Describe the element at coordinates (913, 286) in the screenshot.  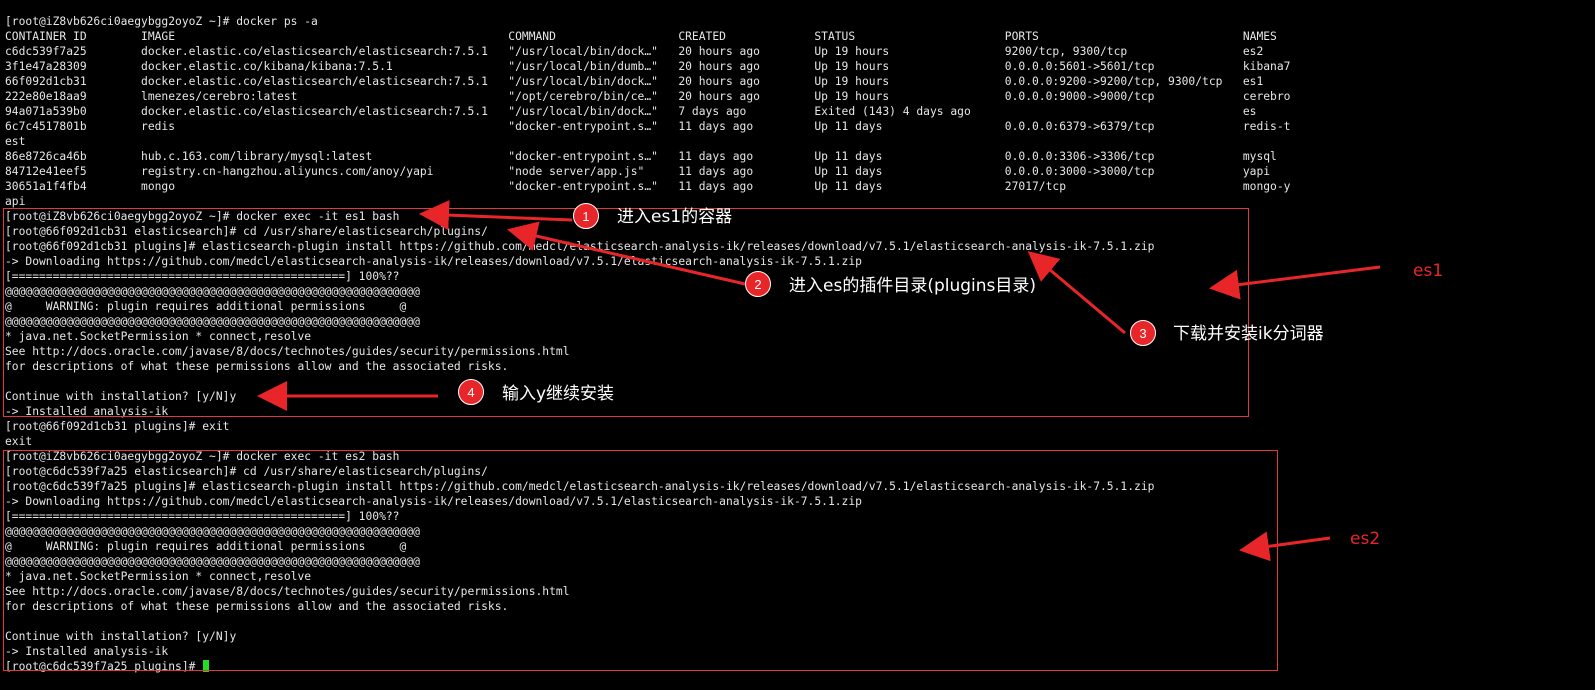
I see `step-2-note: 进入es的插件目录(plugins目录)` at that location.